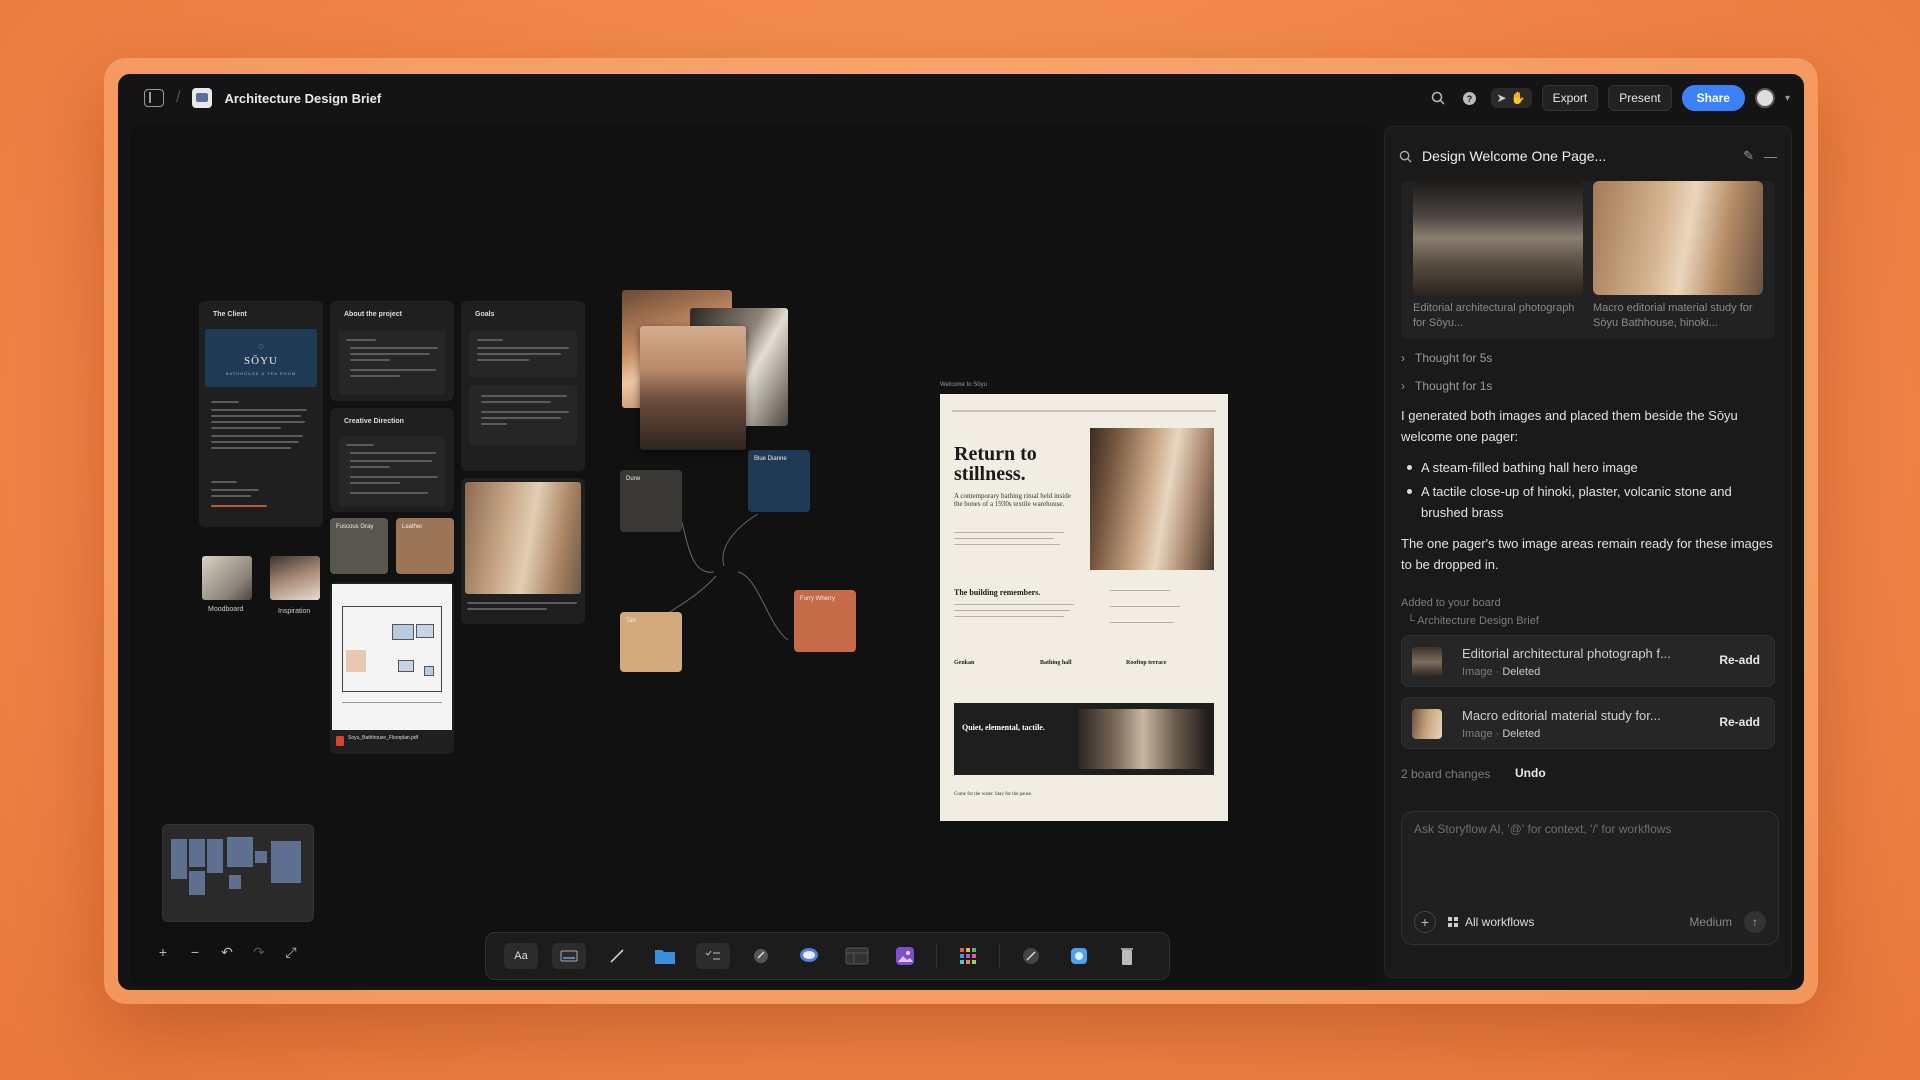 This screenshot has height=1080, width=1920. Describe the element at coordinates (1079, 956) in the screenshot. I see `storyflow-ai-icon` at that location.